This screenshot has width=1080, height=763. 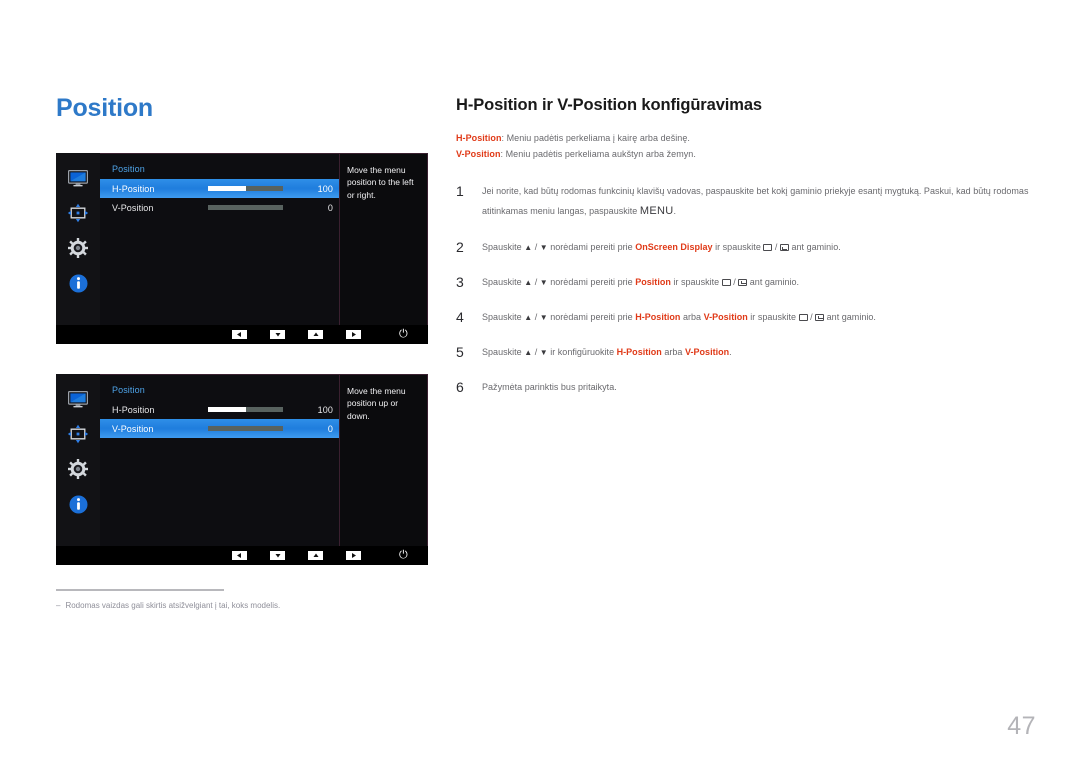 I want to click on step-6: 6 Pažymėta parinktis bus pritaikyta., so click(x=746, y=387).